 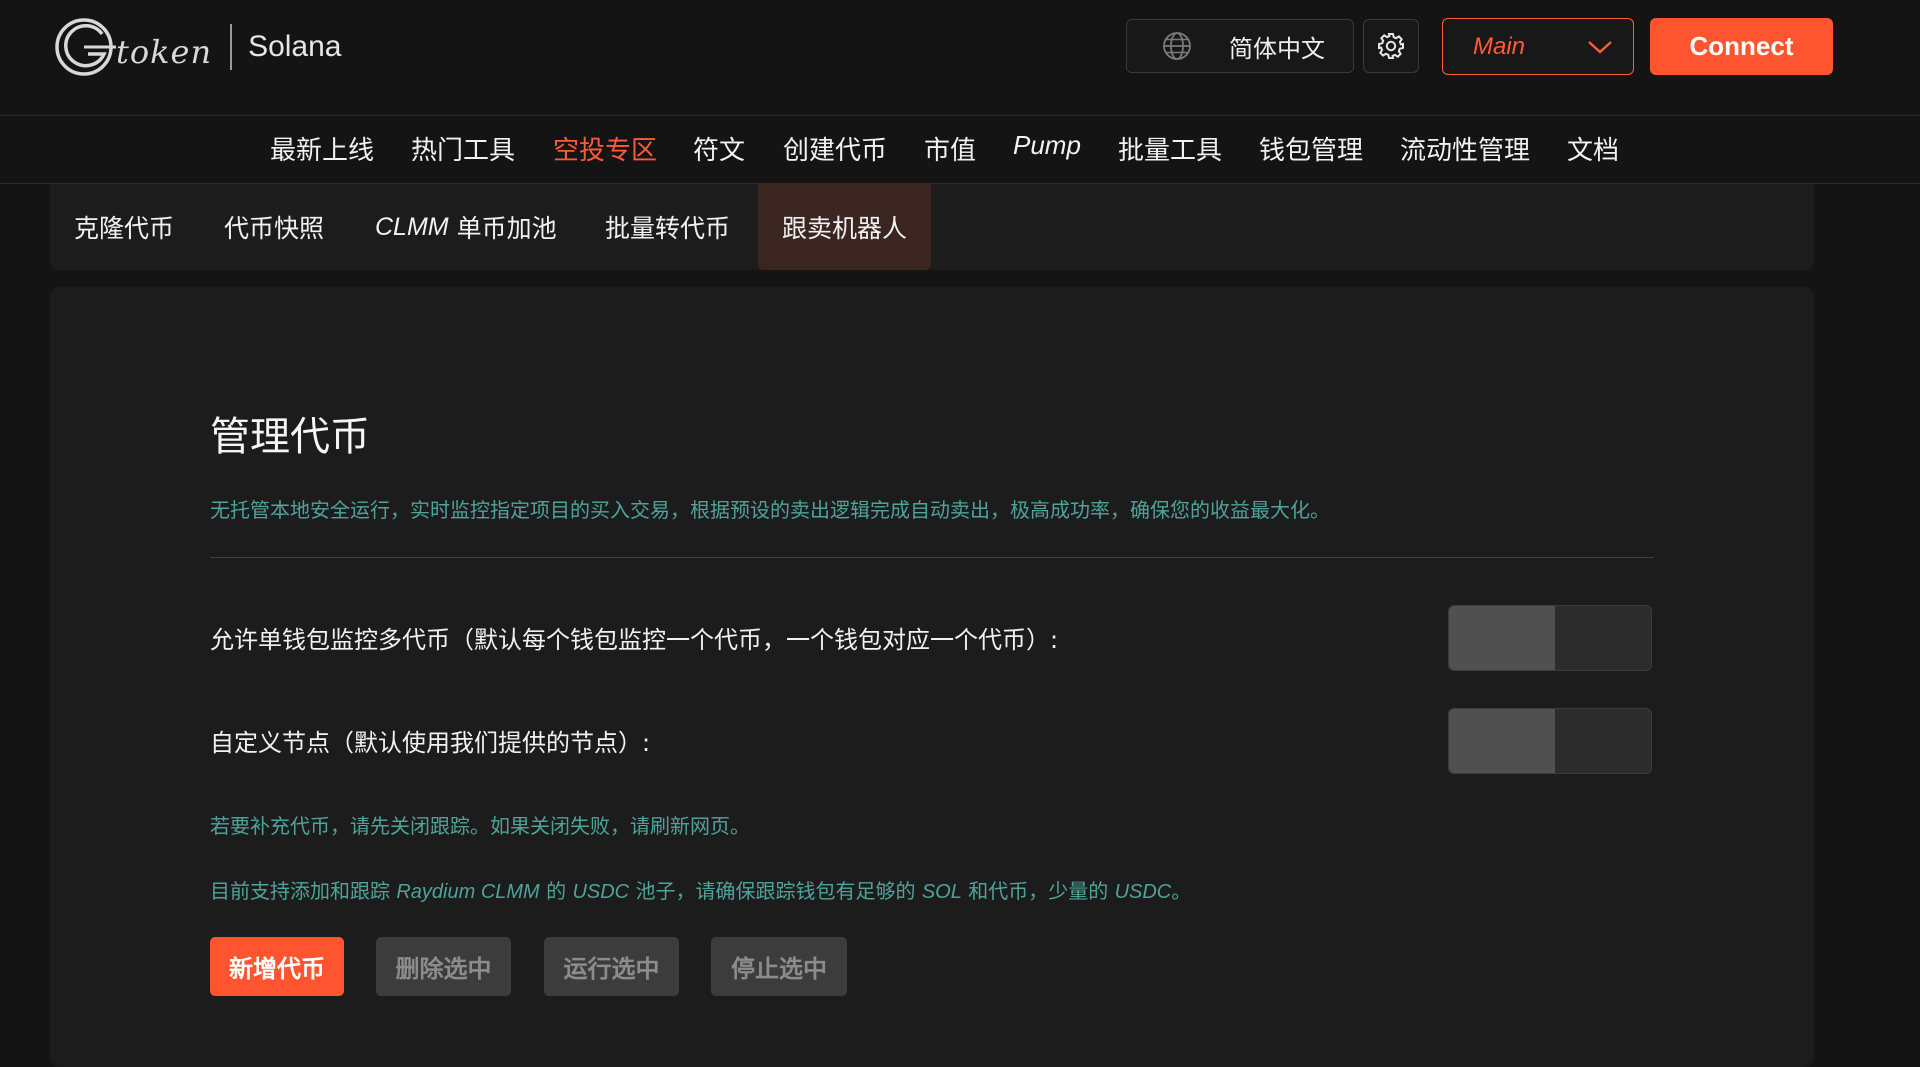 I want to click on stop-selected-button: 停止选中, so click(x=779, y=966).